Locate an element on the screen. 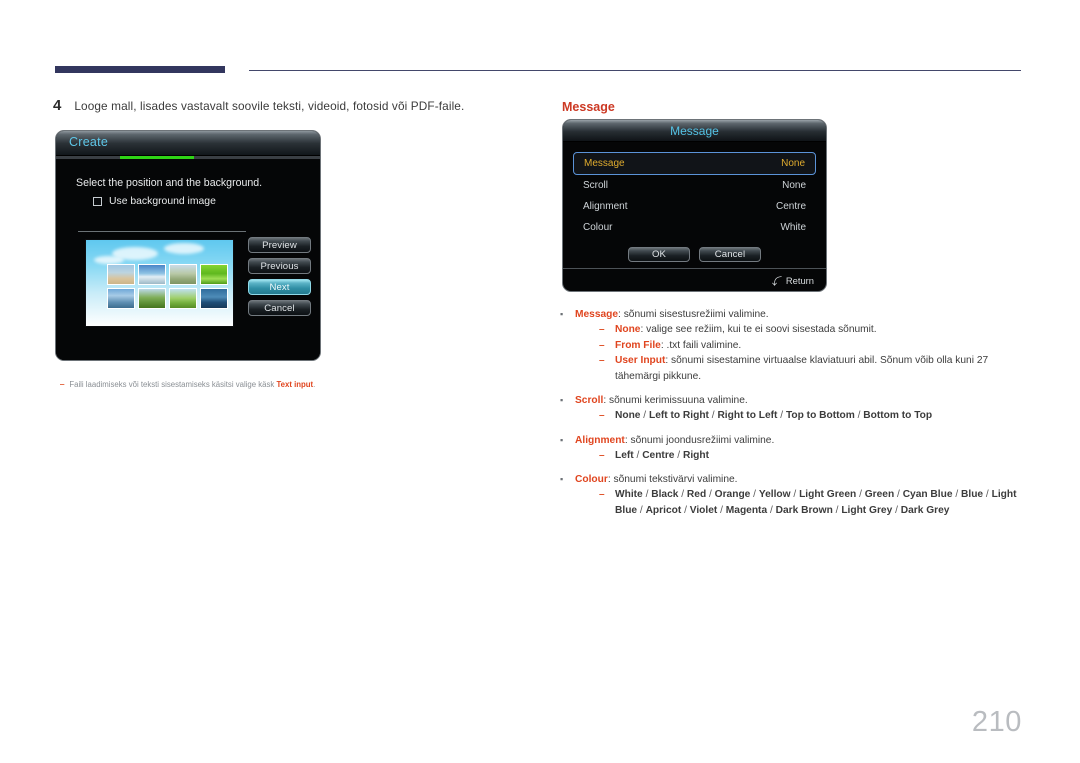  bullet-text: Scroll: sõnumi kerimissuuna valimine. is located at coordinates (661, 400).